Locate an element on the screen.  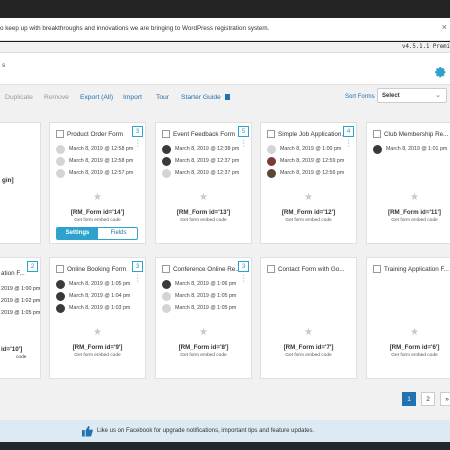
fields-button: Fields is located at coordinates (117, 233).